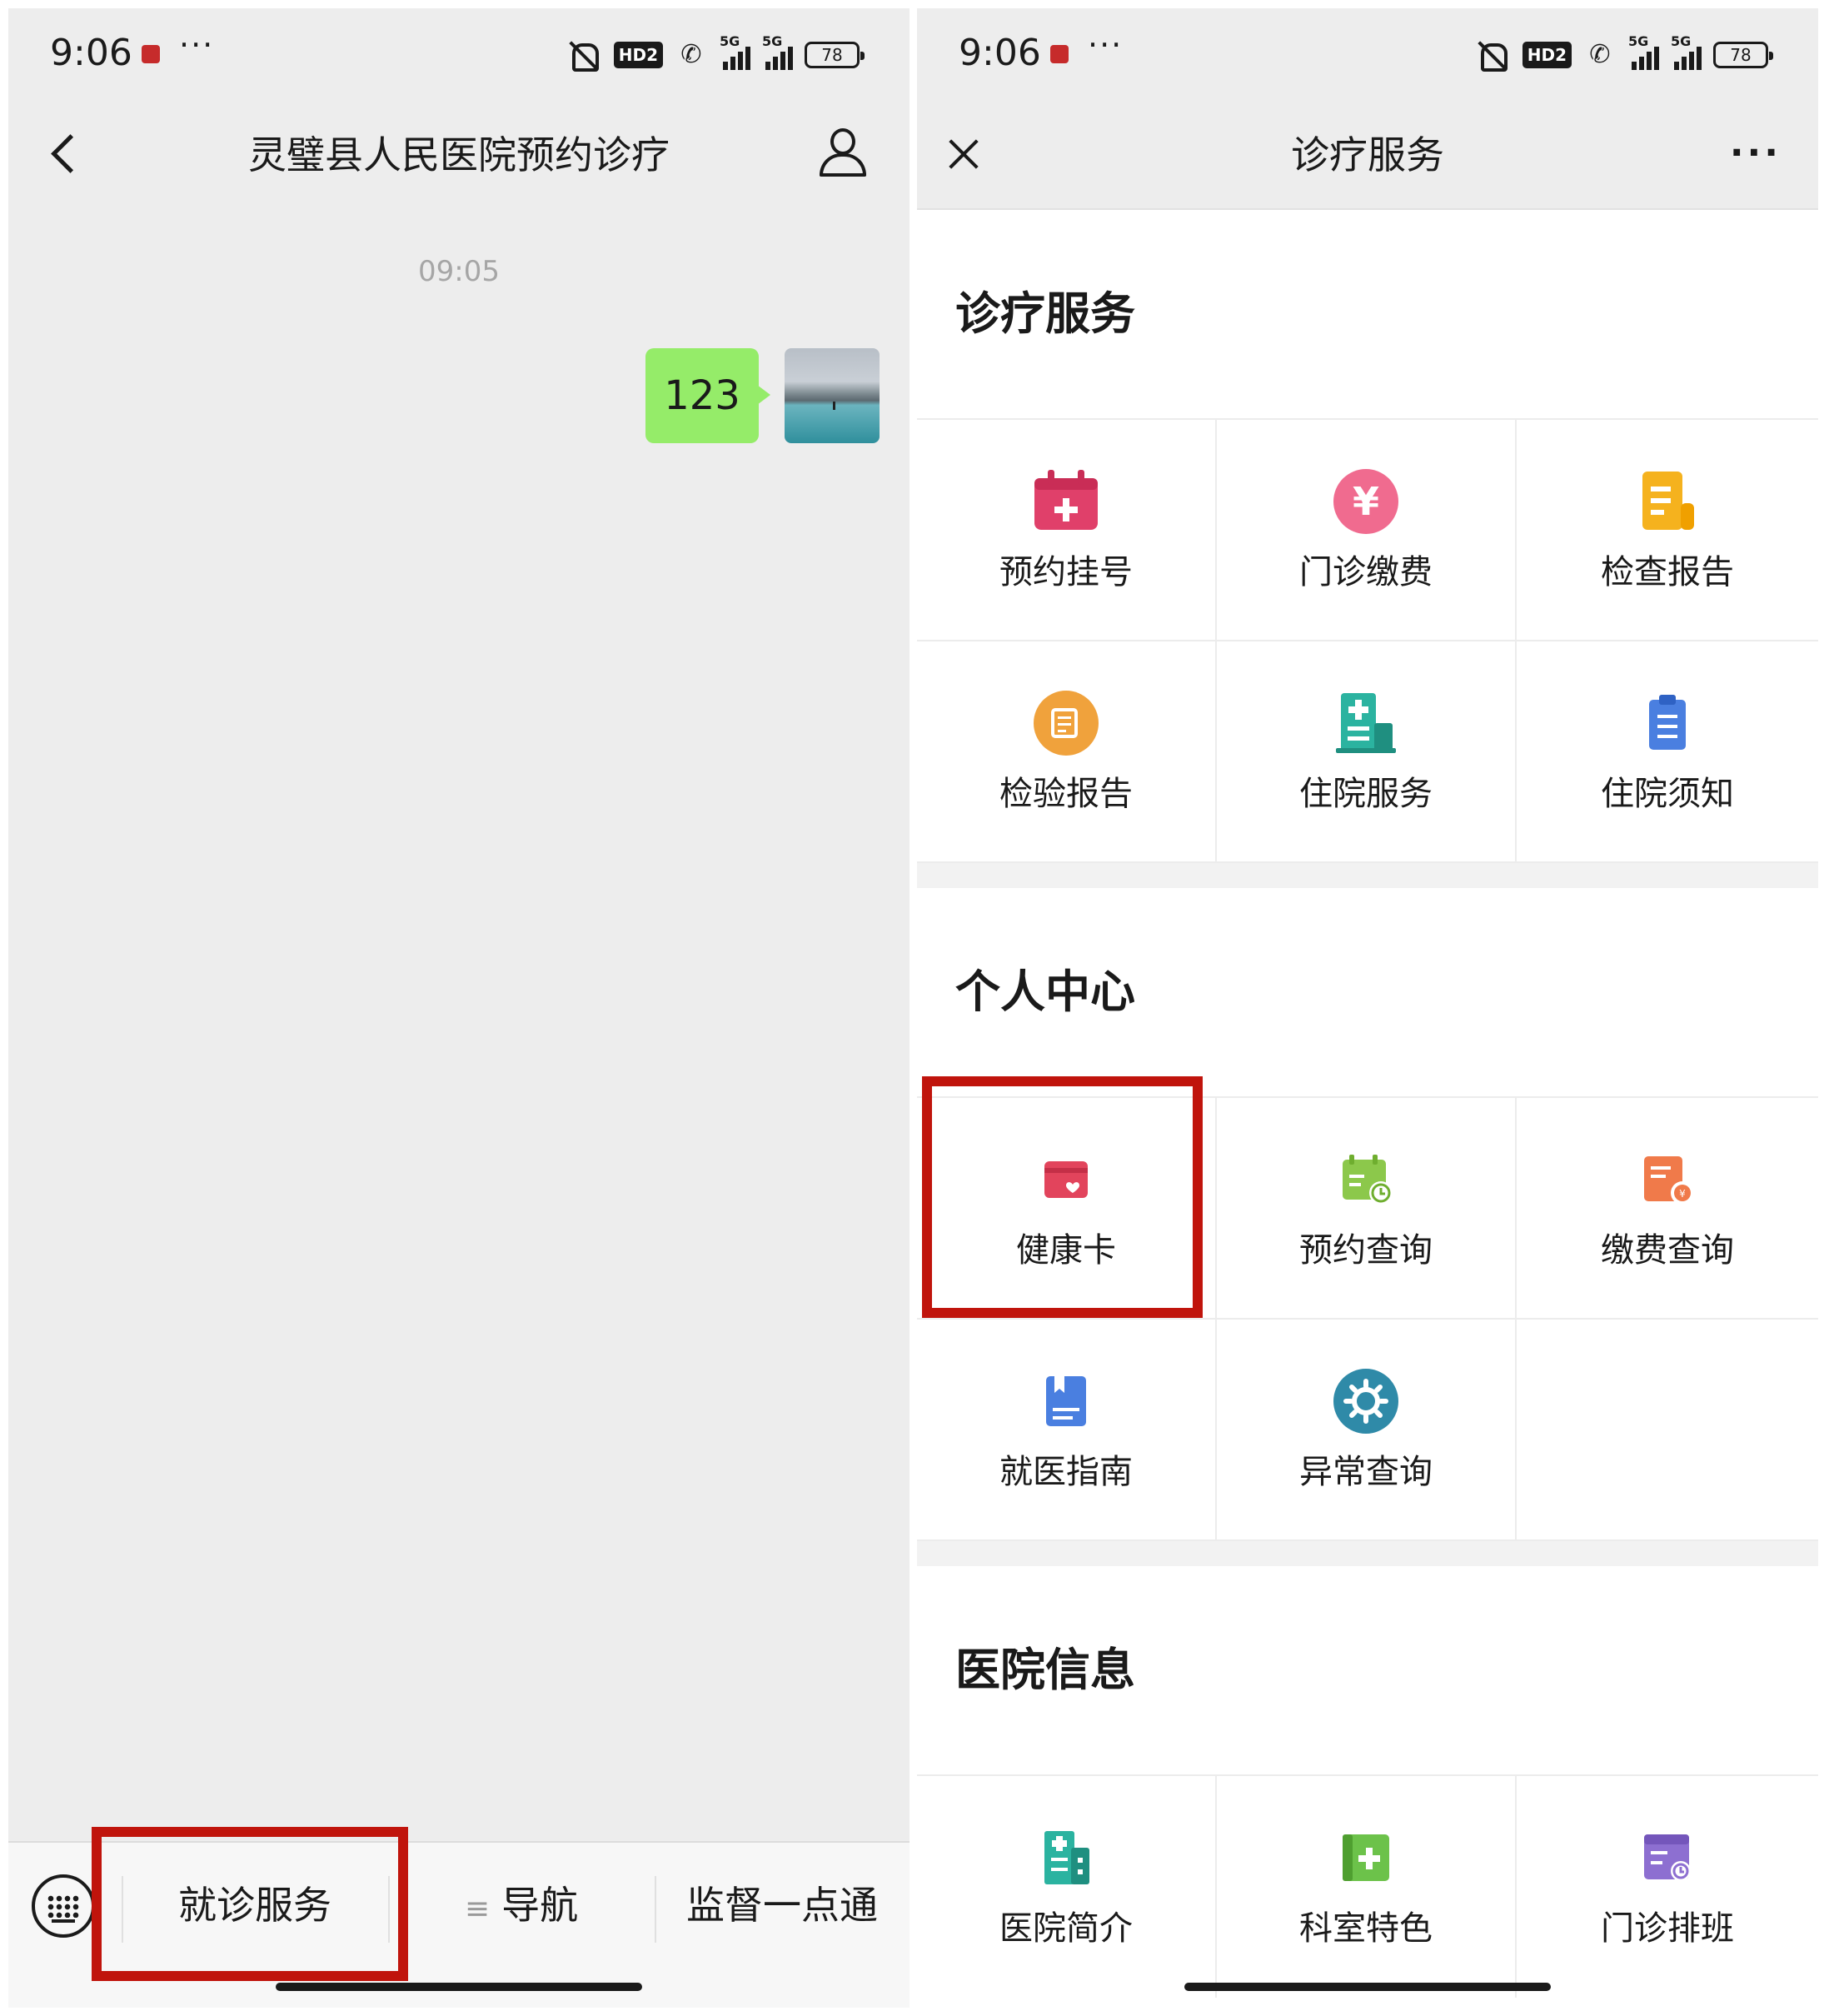 The image size is (1824, 2016). Describe the element at coordinates (1667, 1929) in the screenshot. I see `grid-item-label: 门诊排班` at that location.